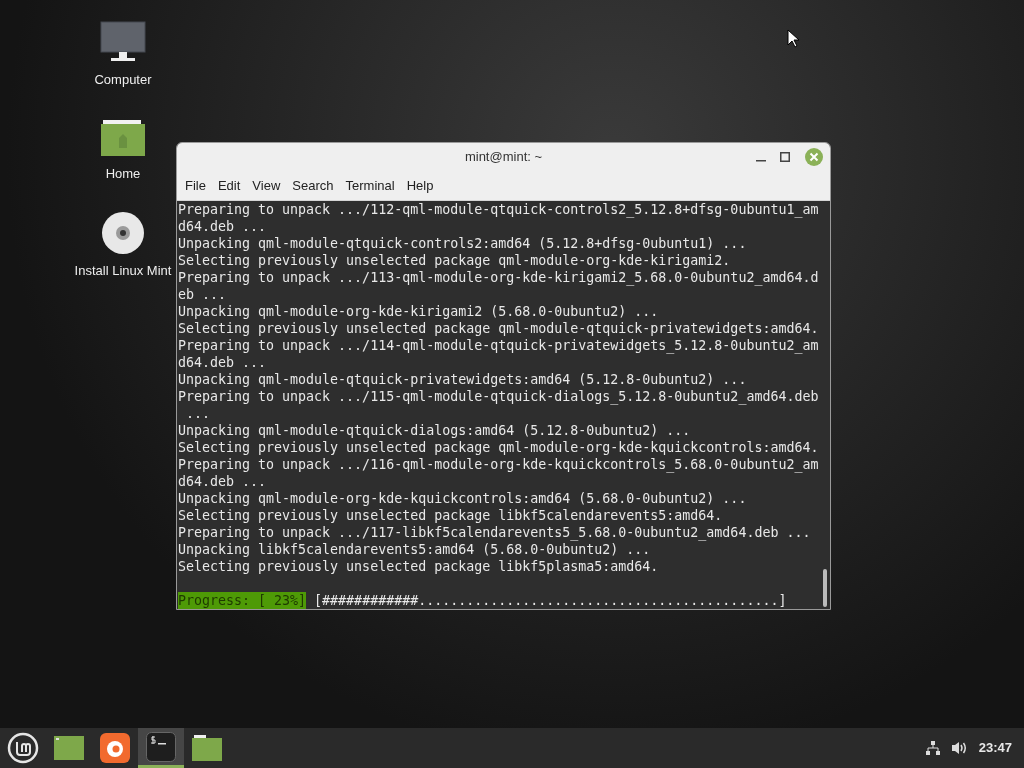 This screenshot has width=1024, height=768. Describe the element at coordinates (420, 185) in the screenshot. I see `menu-item: Help` at that location.